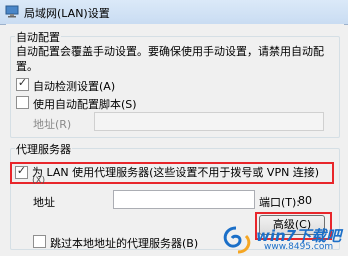  I want to click on auto-detect-checkbox: ✓, so click(22, 83).